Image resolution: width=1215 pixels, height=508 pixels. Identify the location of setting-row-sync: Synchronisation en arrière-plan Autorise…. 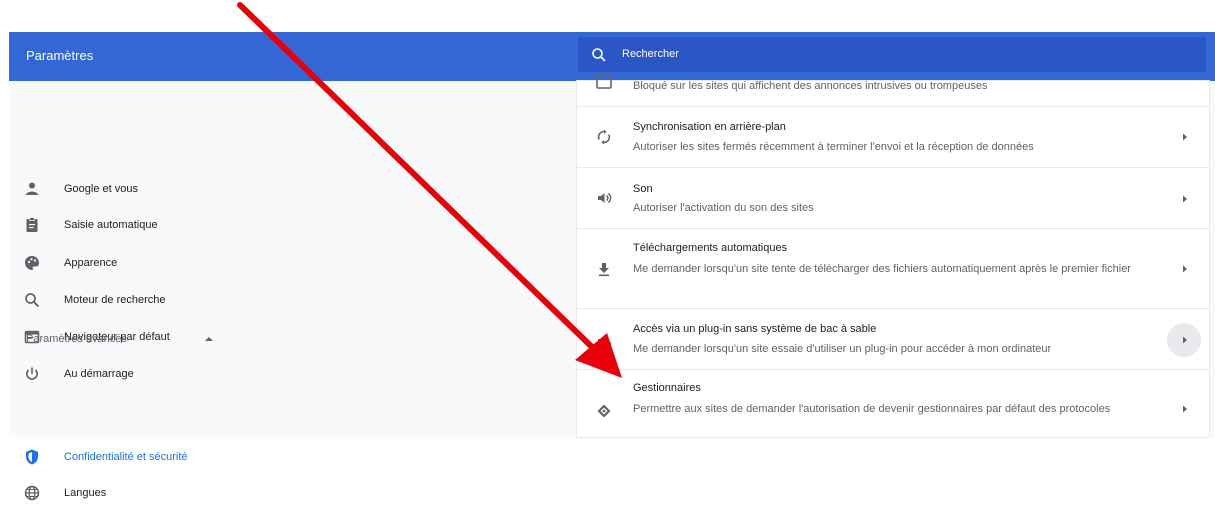
(893, 137).